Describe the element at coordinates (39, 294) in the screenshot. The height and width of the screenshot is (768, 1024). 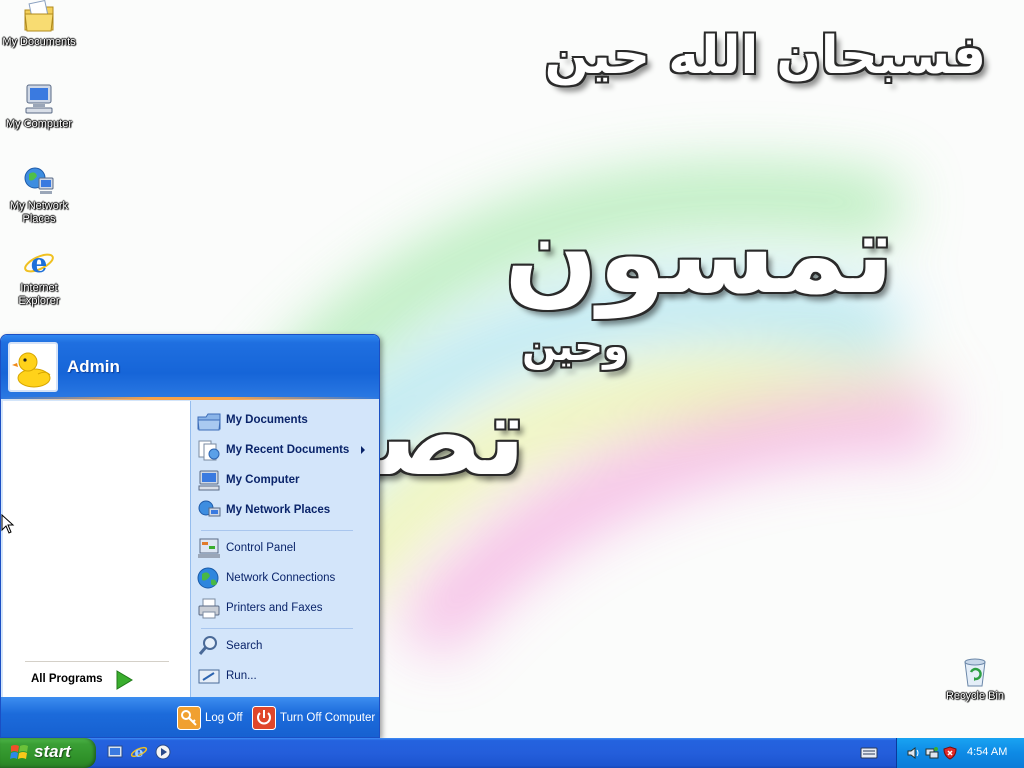
I see `desktop-icon-label: Internet Explorer` at that location.